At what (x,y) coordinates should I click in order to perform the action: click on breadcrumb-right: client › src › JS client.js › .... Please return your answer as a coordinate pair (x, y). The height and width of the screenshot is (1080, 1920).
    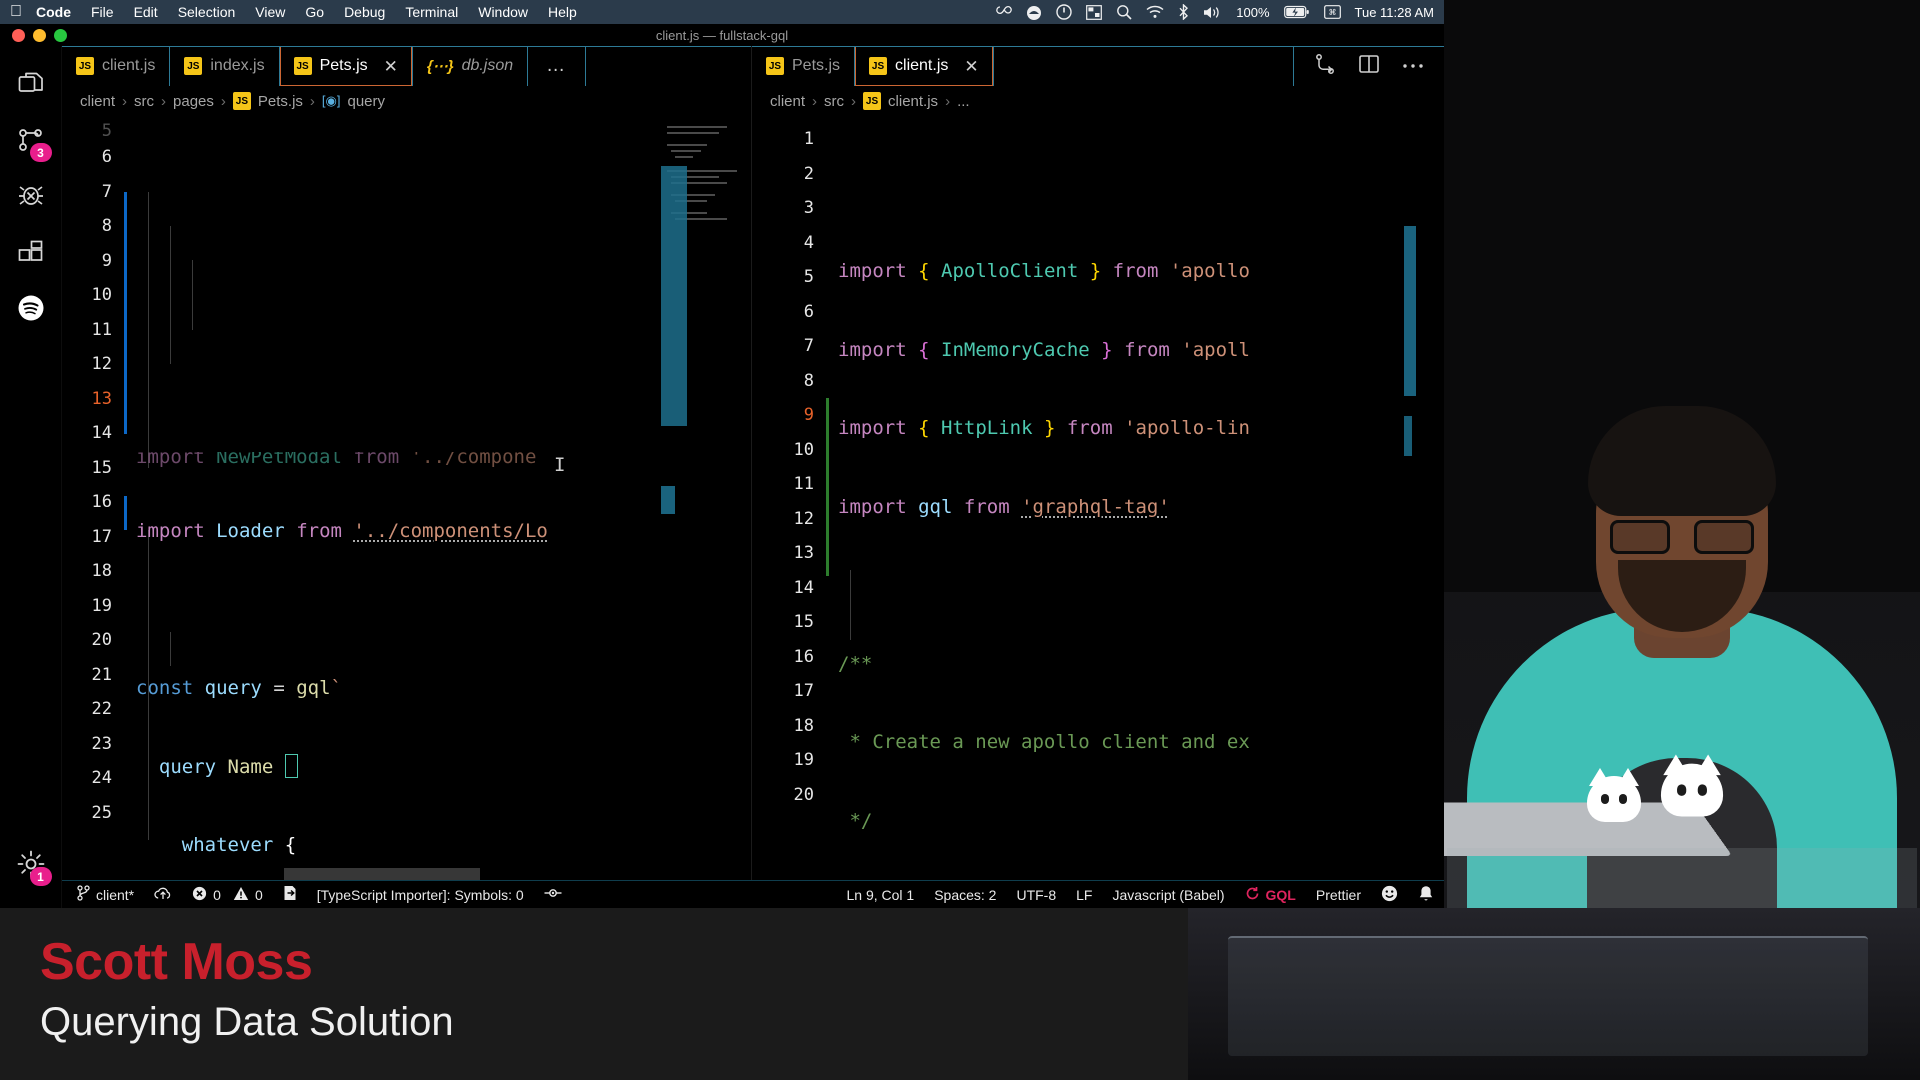
    Looking at the image, I should click on (1098, 101).